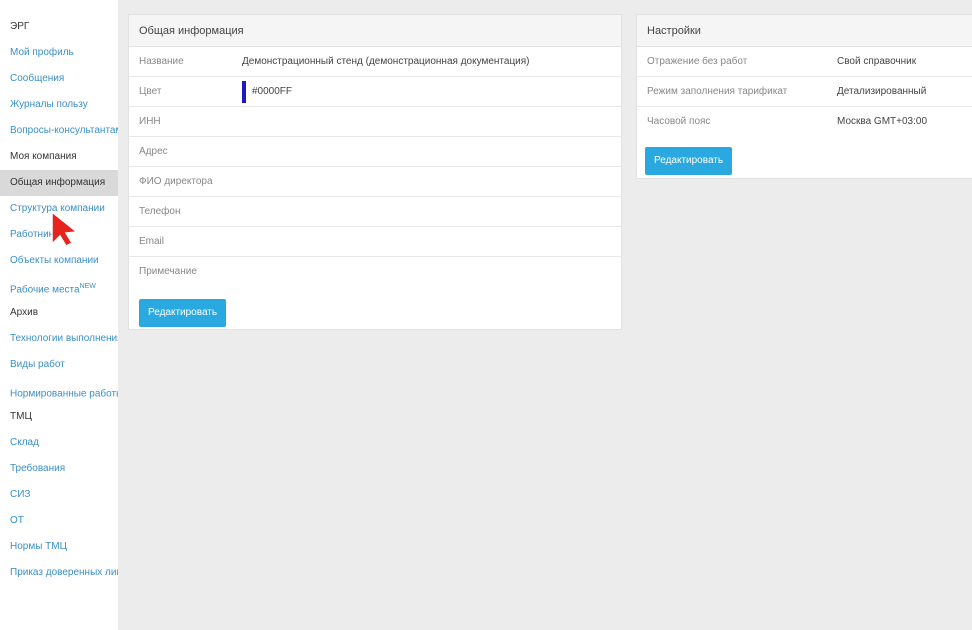  What do you see at coordinates (39, 546) in the screenshot?
I see `sidebar-item-label: Нормы ТМЦ` at bounding box center [39, 546].